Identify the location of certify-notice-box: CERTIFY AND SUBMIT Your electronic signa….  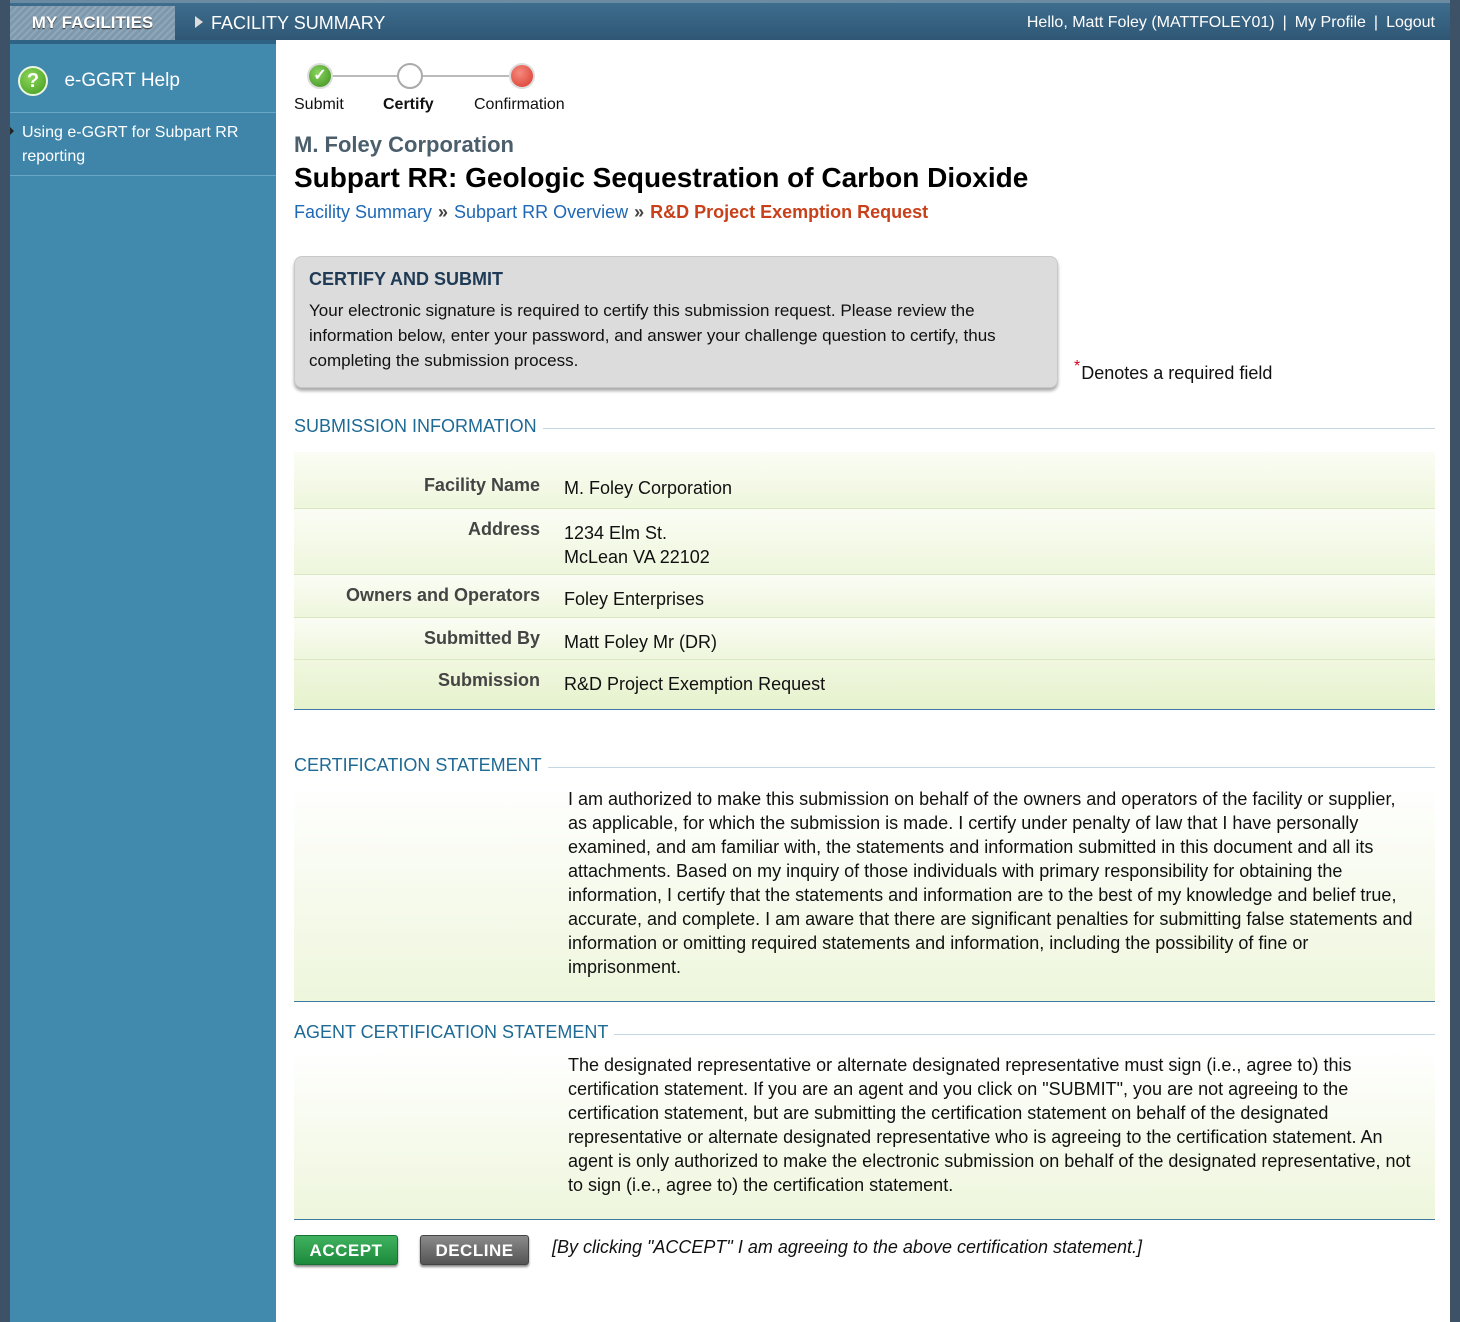
(676, 322).